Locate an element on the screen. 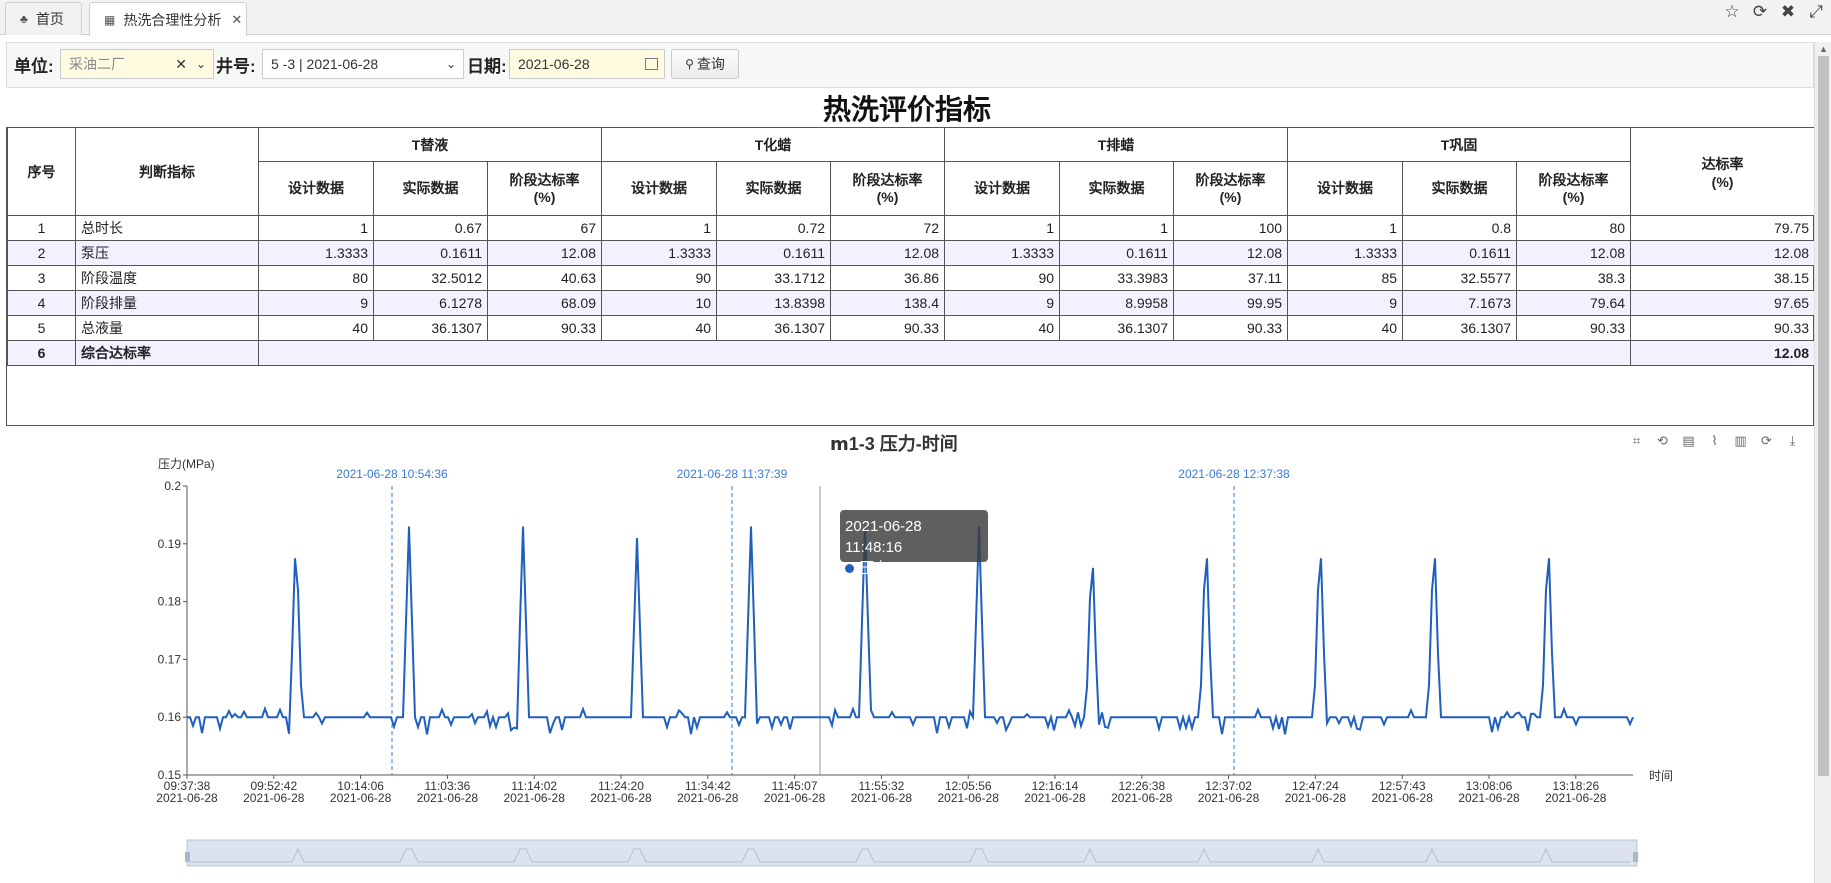 The width and height of the screenshot is (1831, 883). line-icon: ⌇ is located at coordinates (1714, 440).